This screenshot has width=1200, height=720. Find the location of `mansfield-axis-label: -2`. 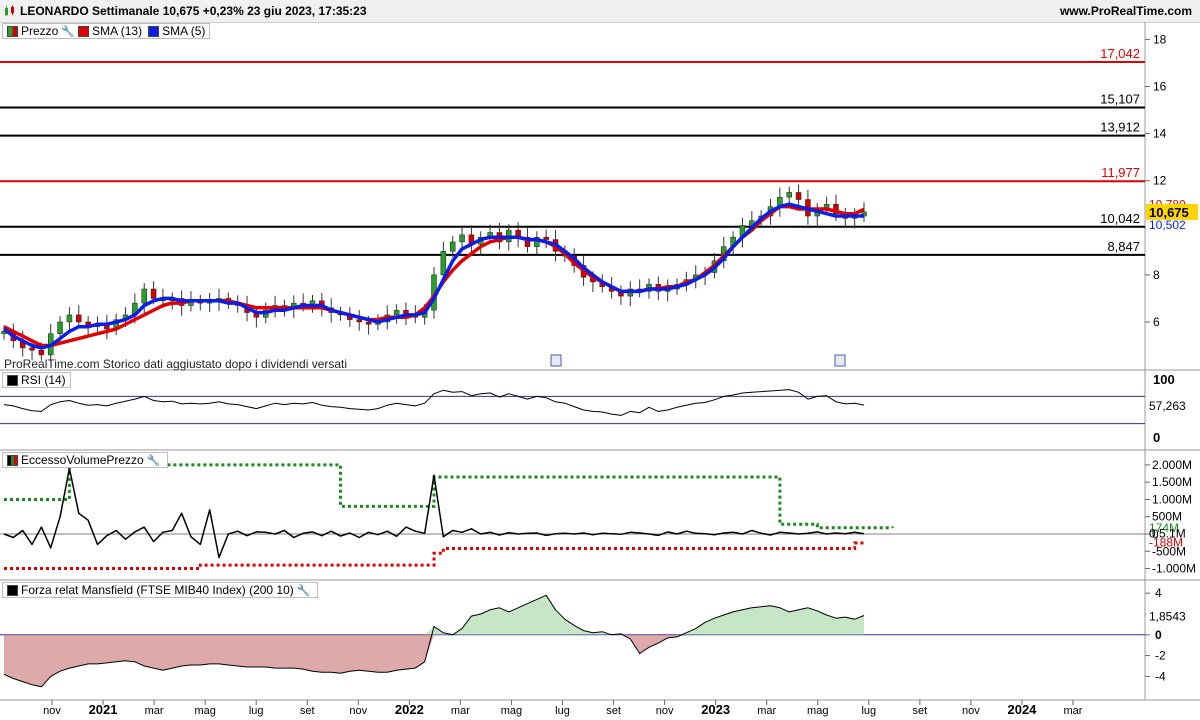

mansfield-axis-label: -2 is located at coordinates (1160, 656).